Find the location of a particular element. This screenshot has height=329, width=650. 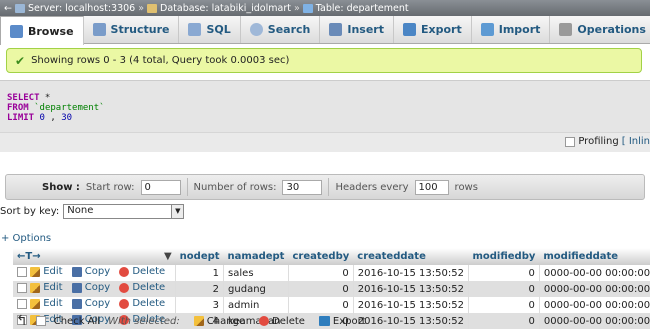

column-header-namadept: namadept is located at coordinates (256, 256).